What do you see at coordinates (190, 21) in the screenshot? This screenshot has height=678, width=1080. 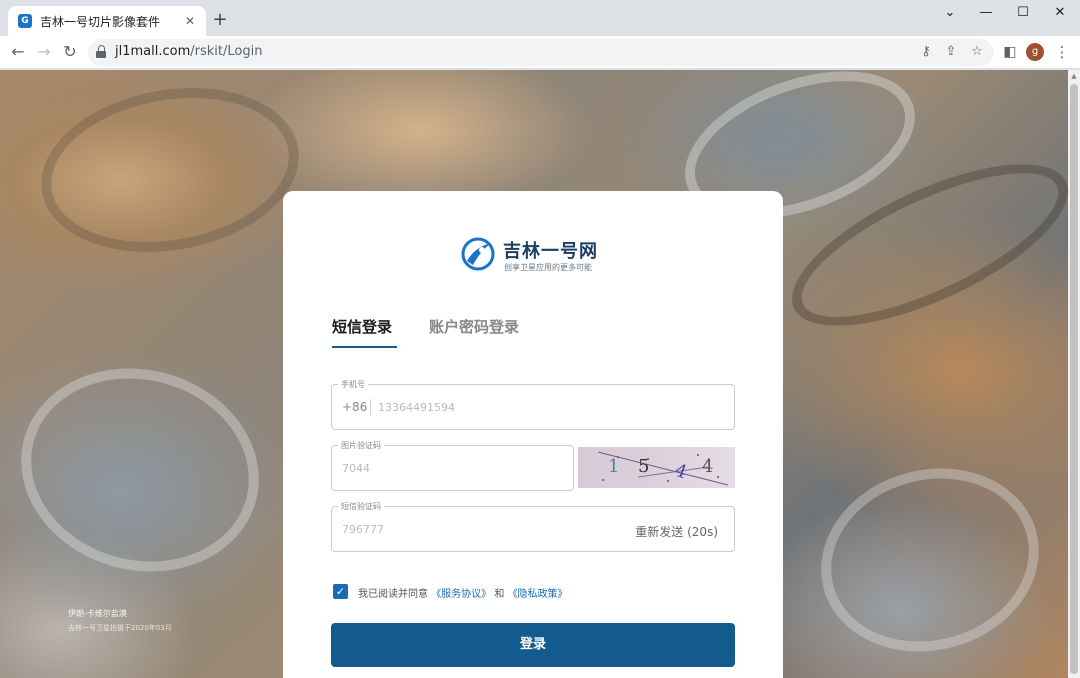 I see `tab-close-icon: ✕` at bounding box center [190, 21].